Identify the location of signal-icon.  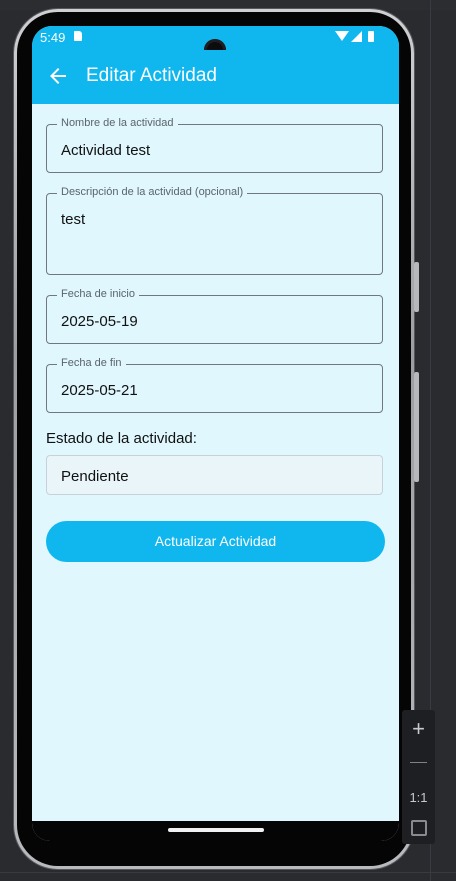
(356, 36).